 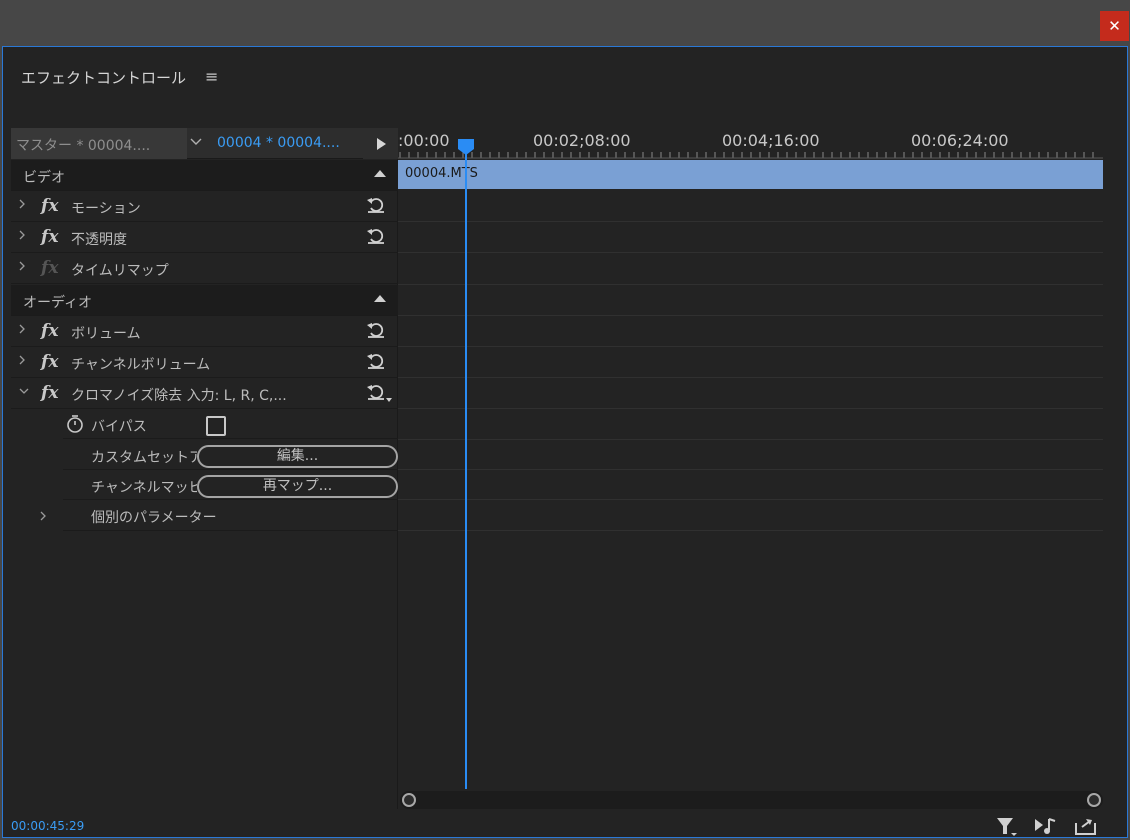 What do you see at coordinates (751, 800) in the screenshot?
I see `timeline-scrollbar` at bounding box center [751, 800].